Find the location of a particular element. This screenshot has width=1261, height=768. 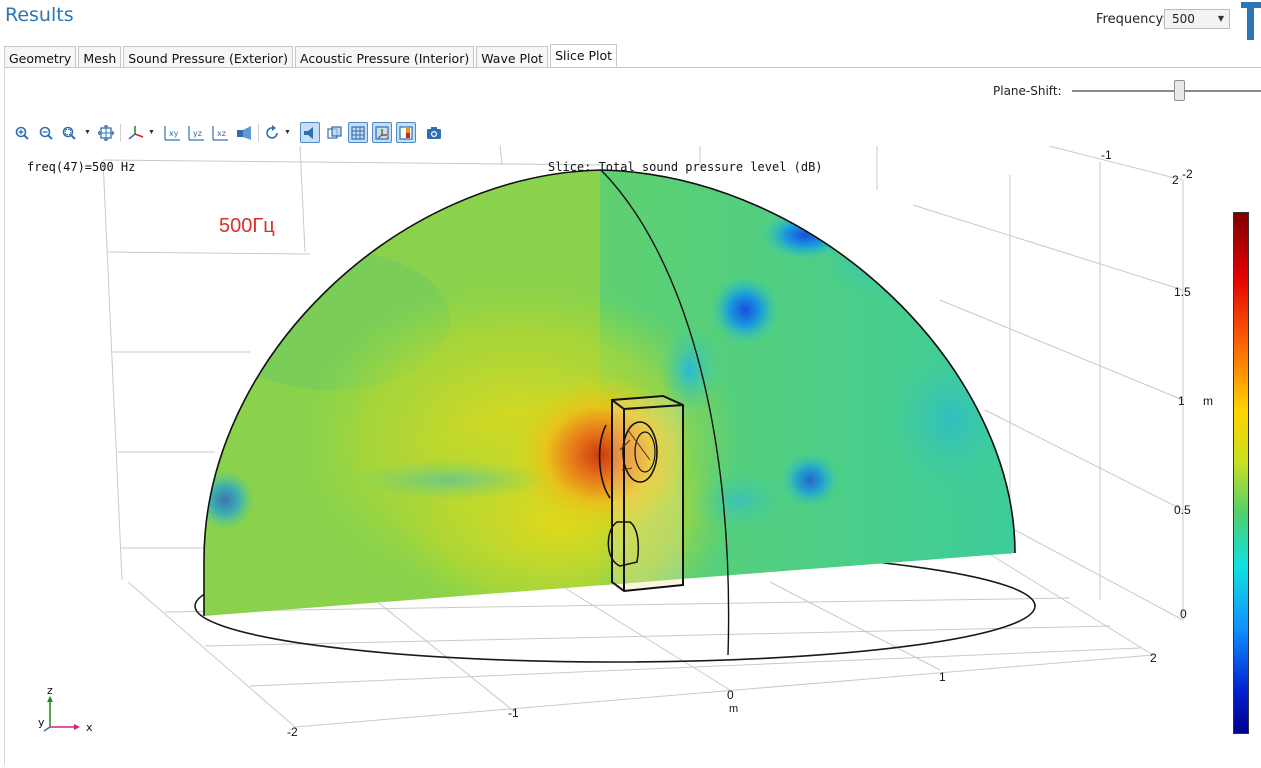

z-axis-tick: 0 is located at coordinates (1183, 614).